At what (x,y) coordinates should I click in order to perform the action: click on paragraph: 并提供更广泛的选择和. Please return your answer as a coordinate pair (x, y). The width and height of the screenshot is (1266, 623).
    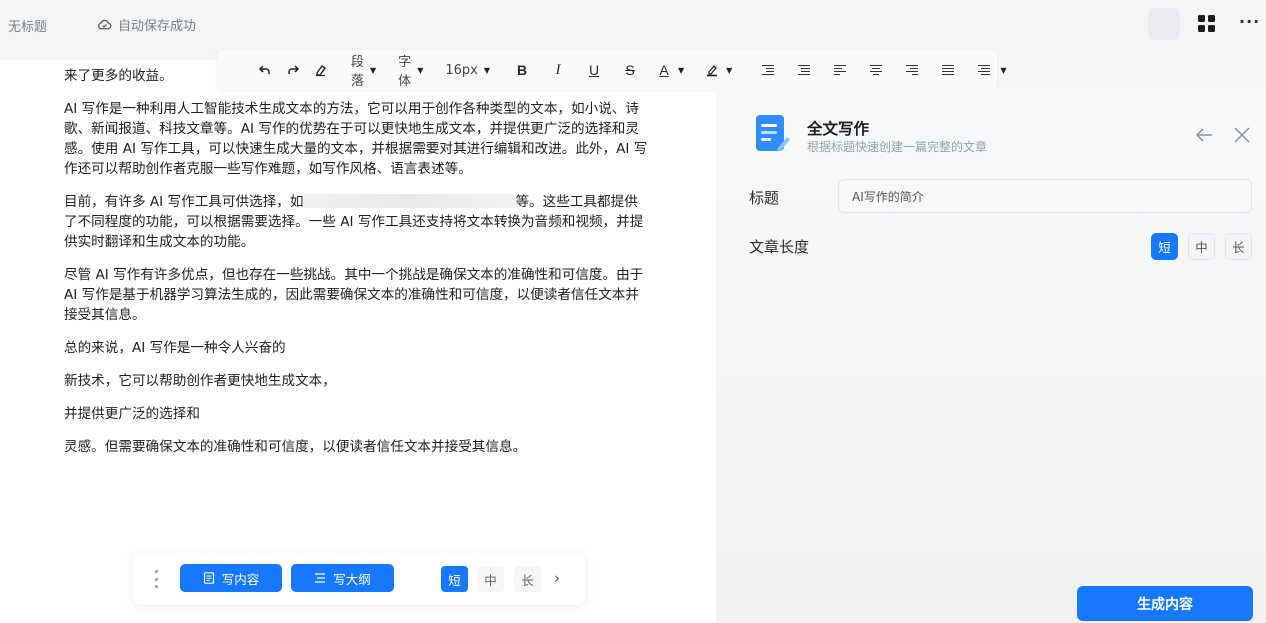
    Looking at the image, I should click on (132, 414).